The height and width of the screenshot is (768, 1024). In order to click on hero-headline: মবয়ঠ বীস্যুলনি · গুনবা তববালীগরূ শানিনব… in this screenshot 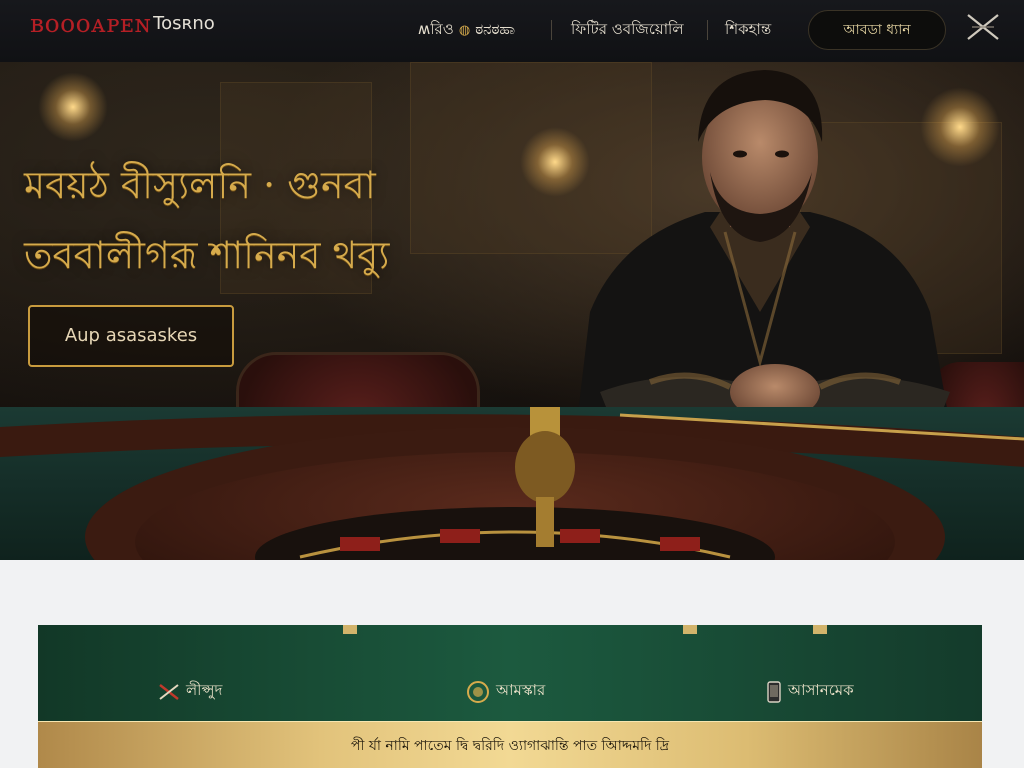, I will do `click(314, 220)`.